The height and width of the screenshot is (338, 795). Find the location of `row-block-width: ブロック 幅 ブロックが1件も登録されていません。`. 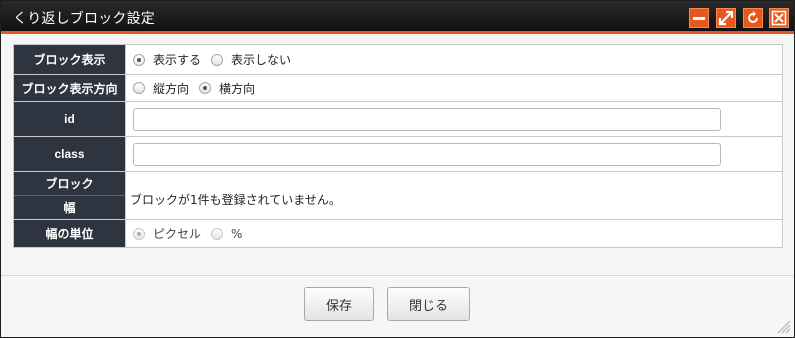

row-block-width: ブロック 幅 ブロックが1件も登録されていません。 is located at coordinates (398, 195).